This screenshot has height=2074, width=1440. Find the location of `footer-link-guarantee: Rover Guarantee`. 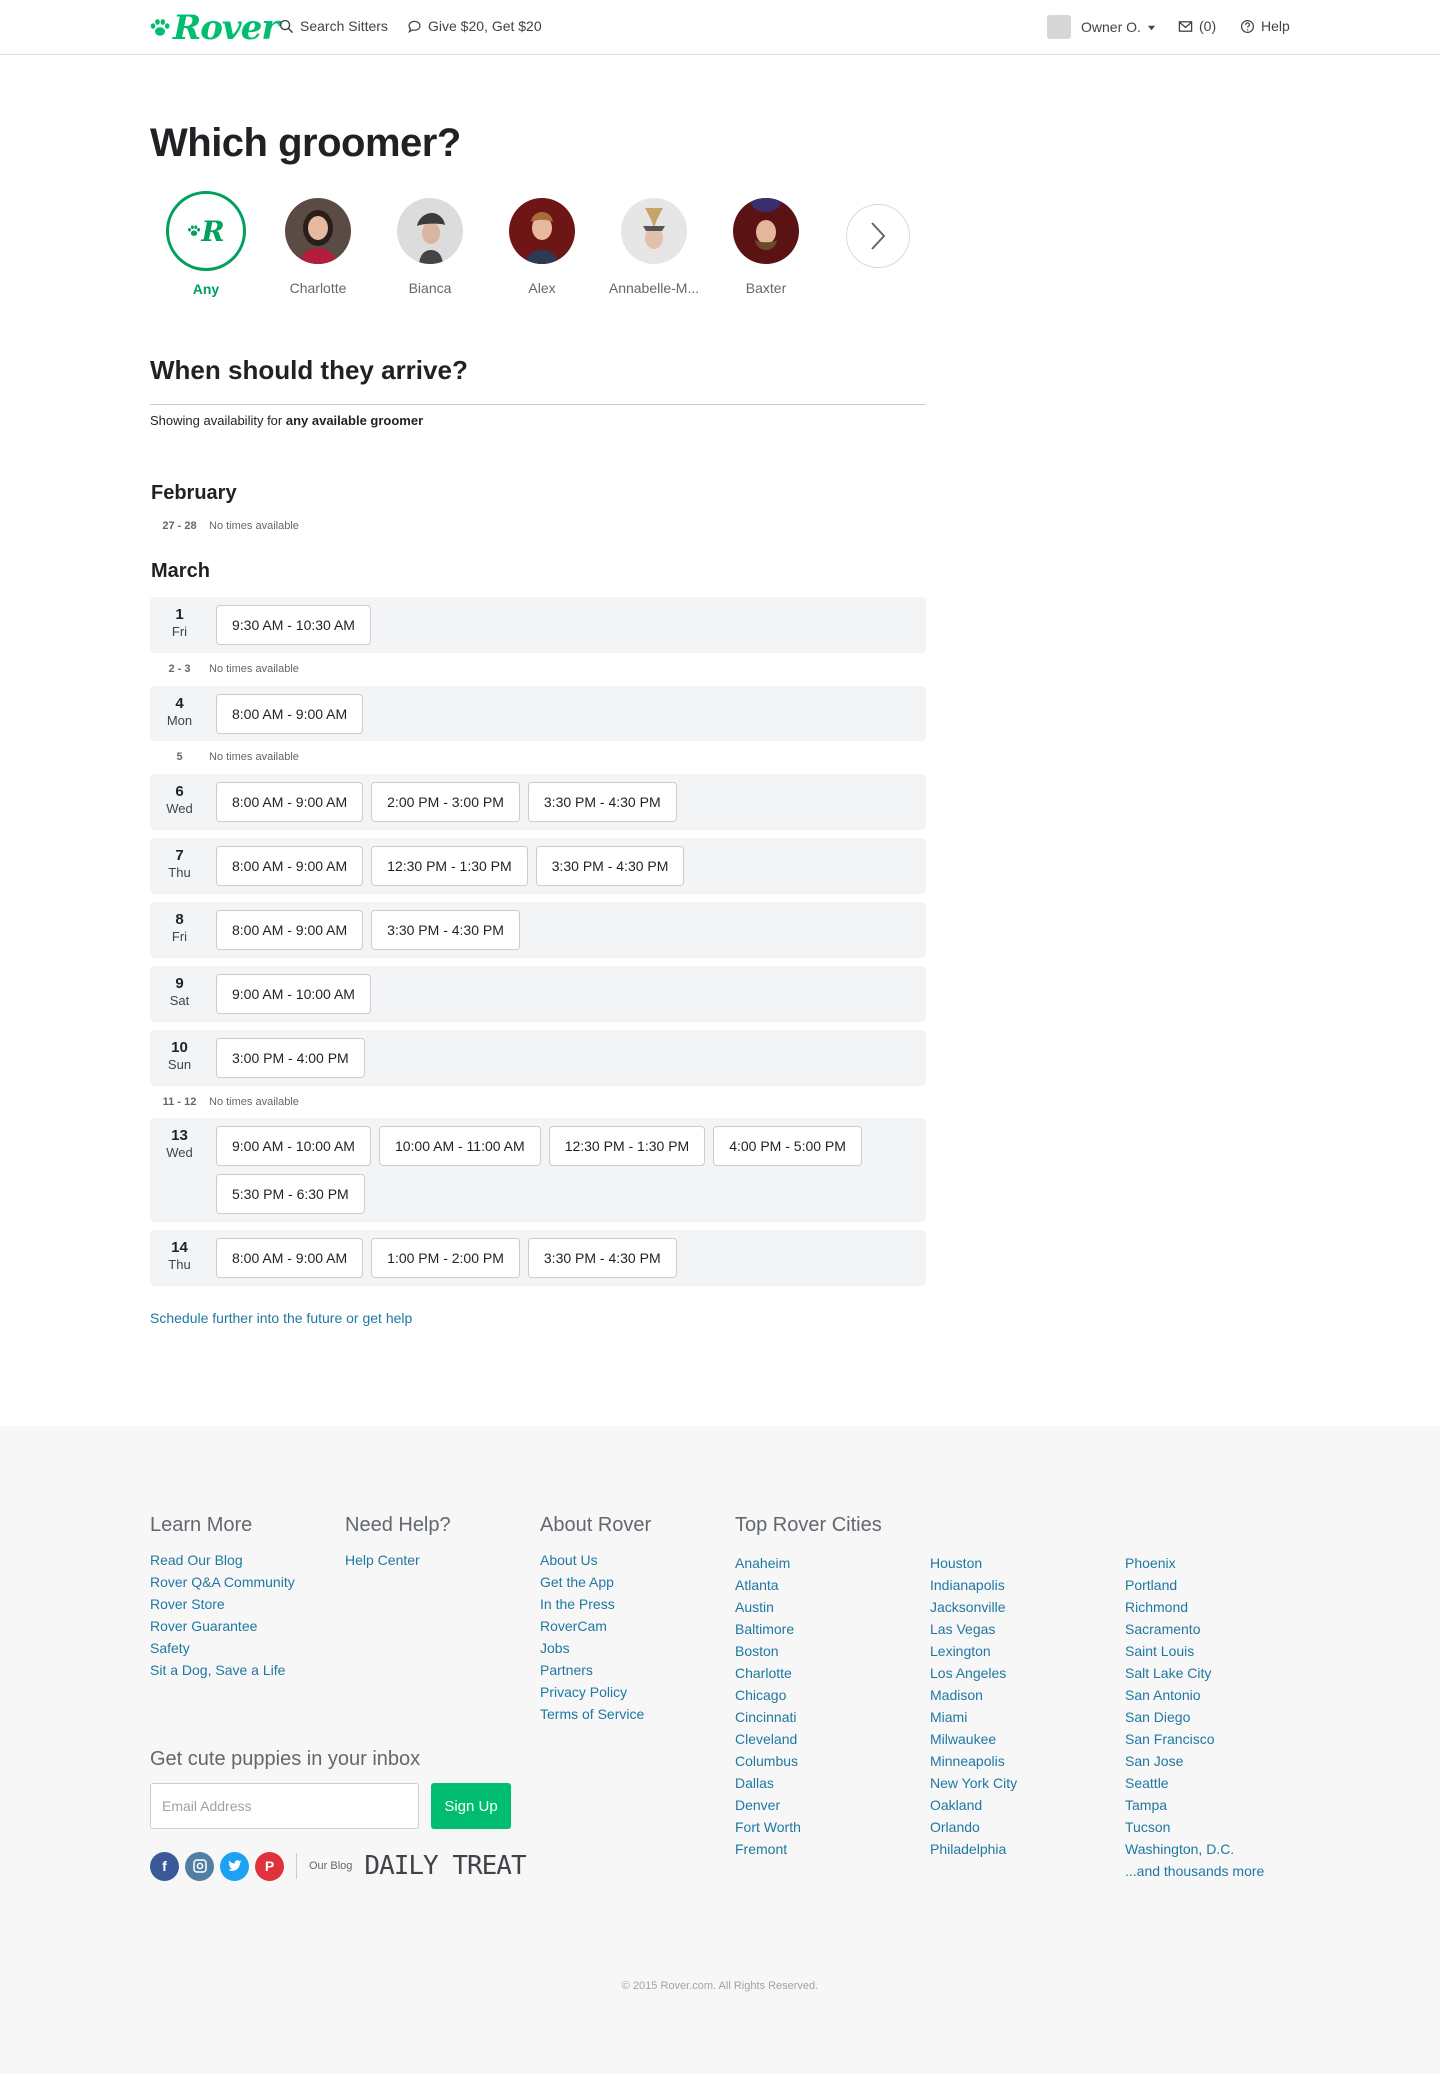

footer-link-guarantee: Rover Guarantee is located at coordinates (222, 1626).